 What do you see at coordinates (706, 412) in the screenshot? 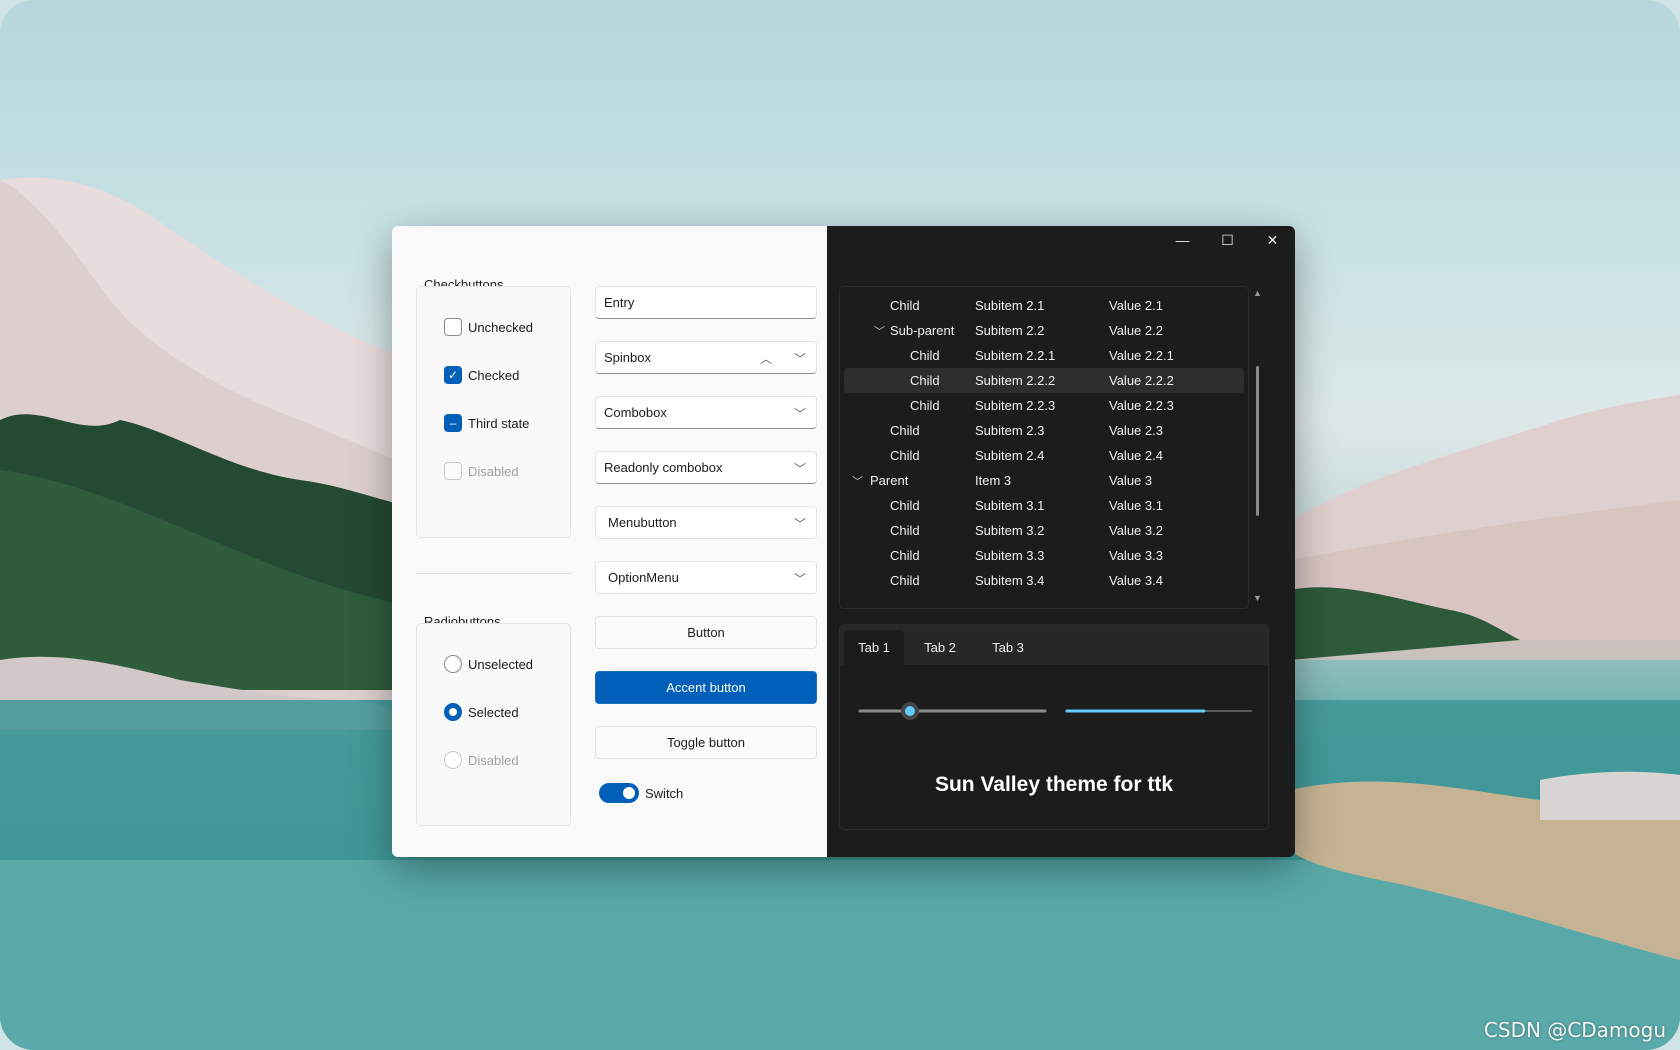
I see `combobox: Combobox ﹀` at bounding box center [706, 412].